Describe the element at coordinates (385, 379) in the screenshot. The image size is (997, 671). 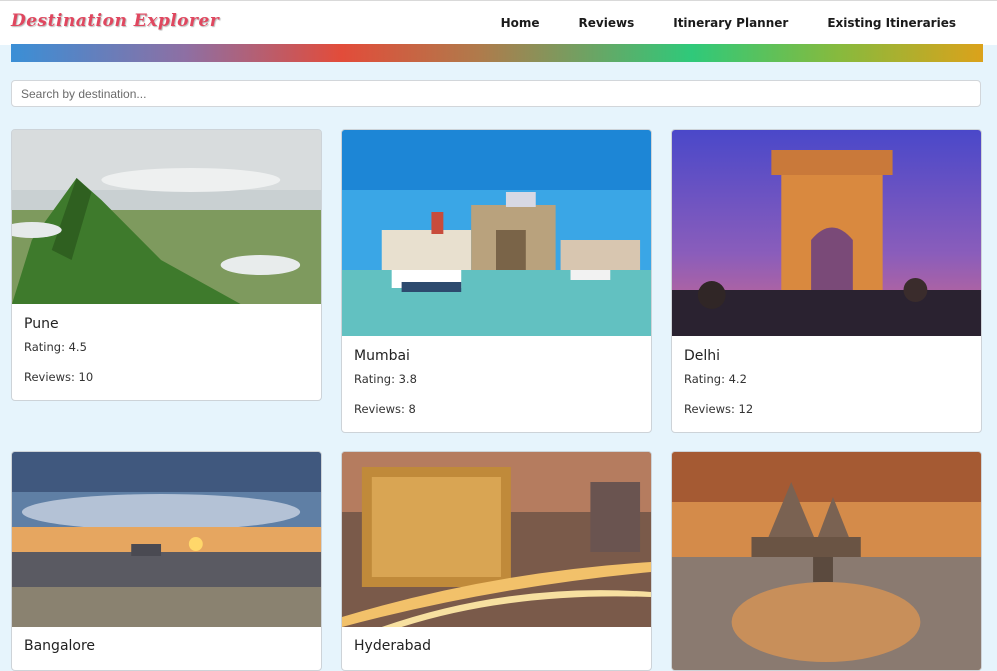
I see `destination-rating: Rating: 3.8` at that location.